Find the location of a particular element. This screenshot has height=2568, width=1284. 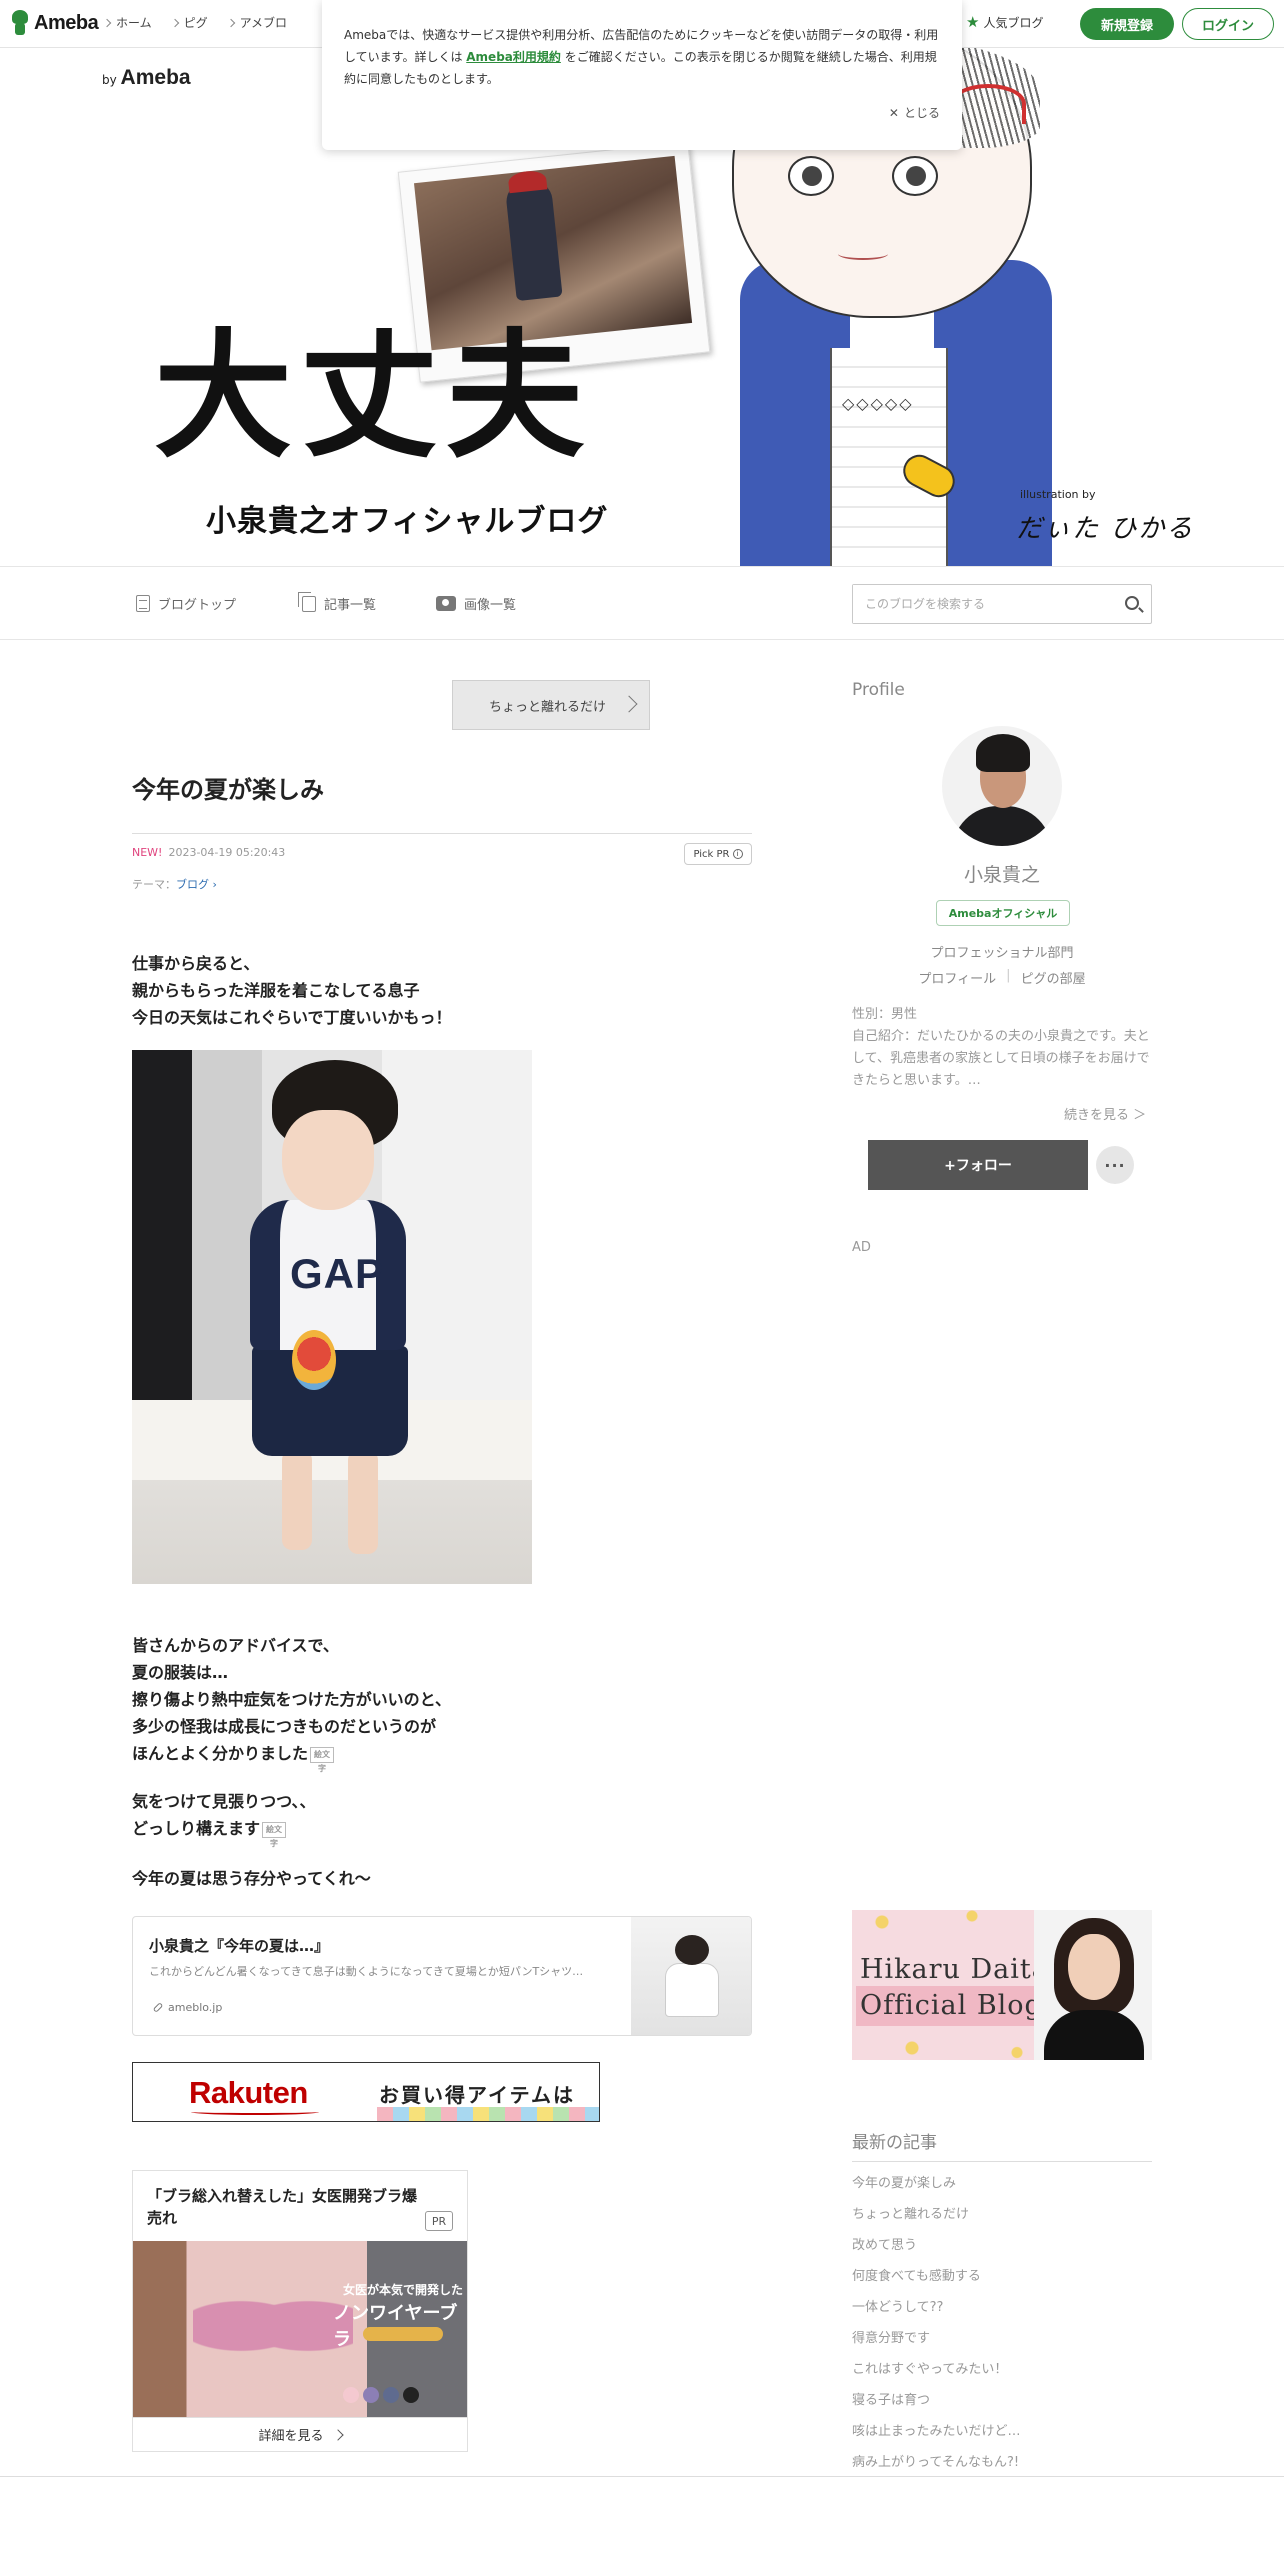

cookie-close-button: ✕ とじる is located at coordinates (914, 113).